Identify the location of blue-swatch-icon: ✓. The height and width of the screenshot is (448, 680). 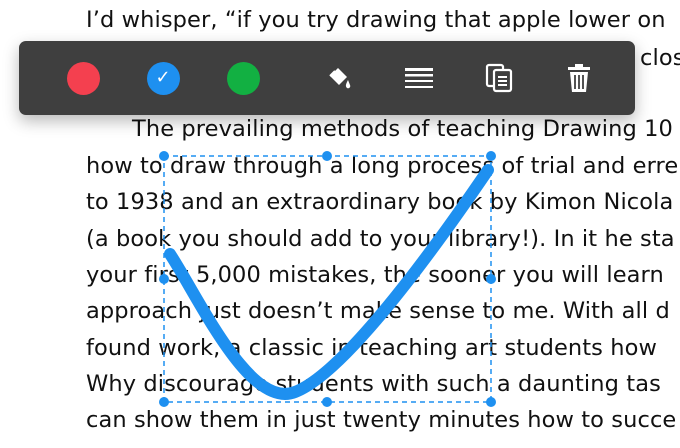
(163, 78).